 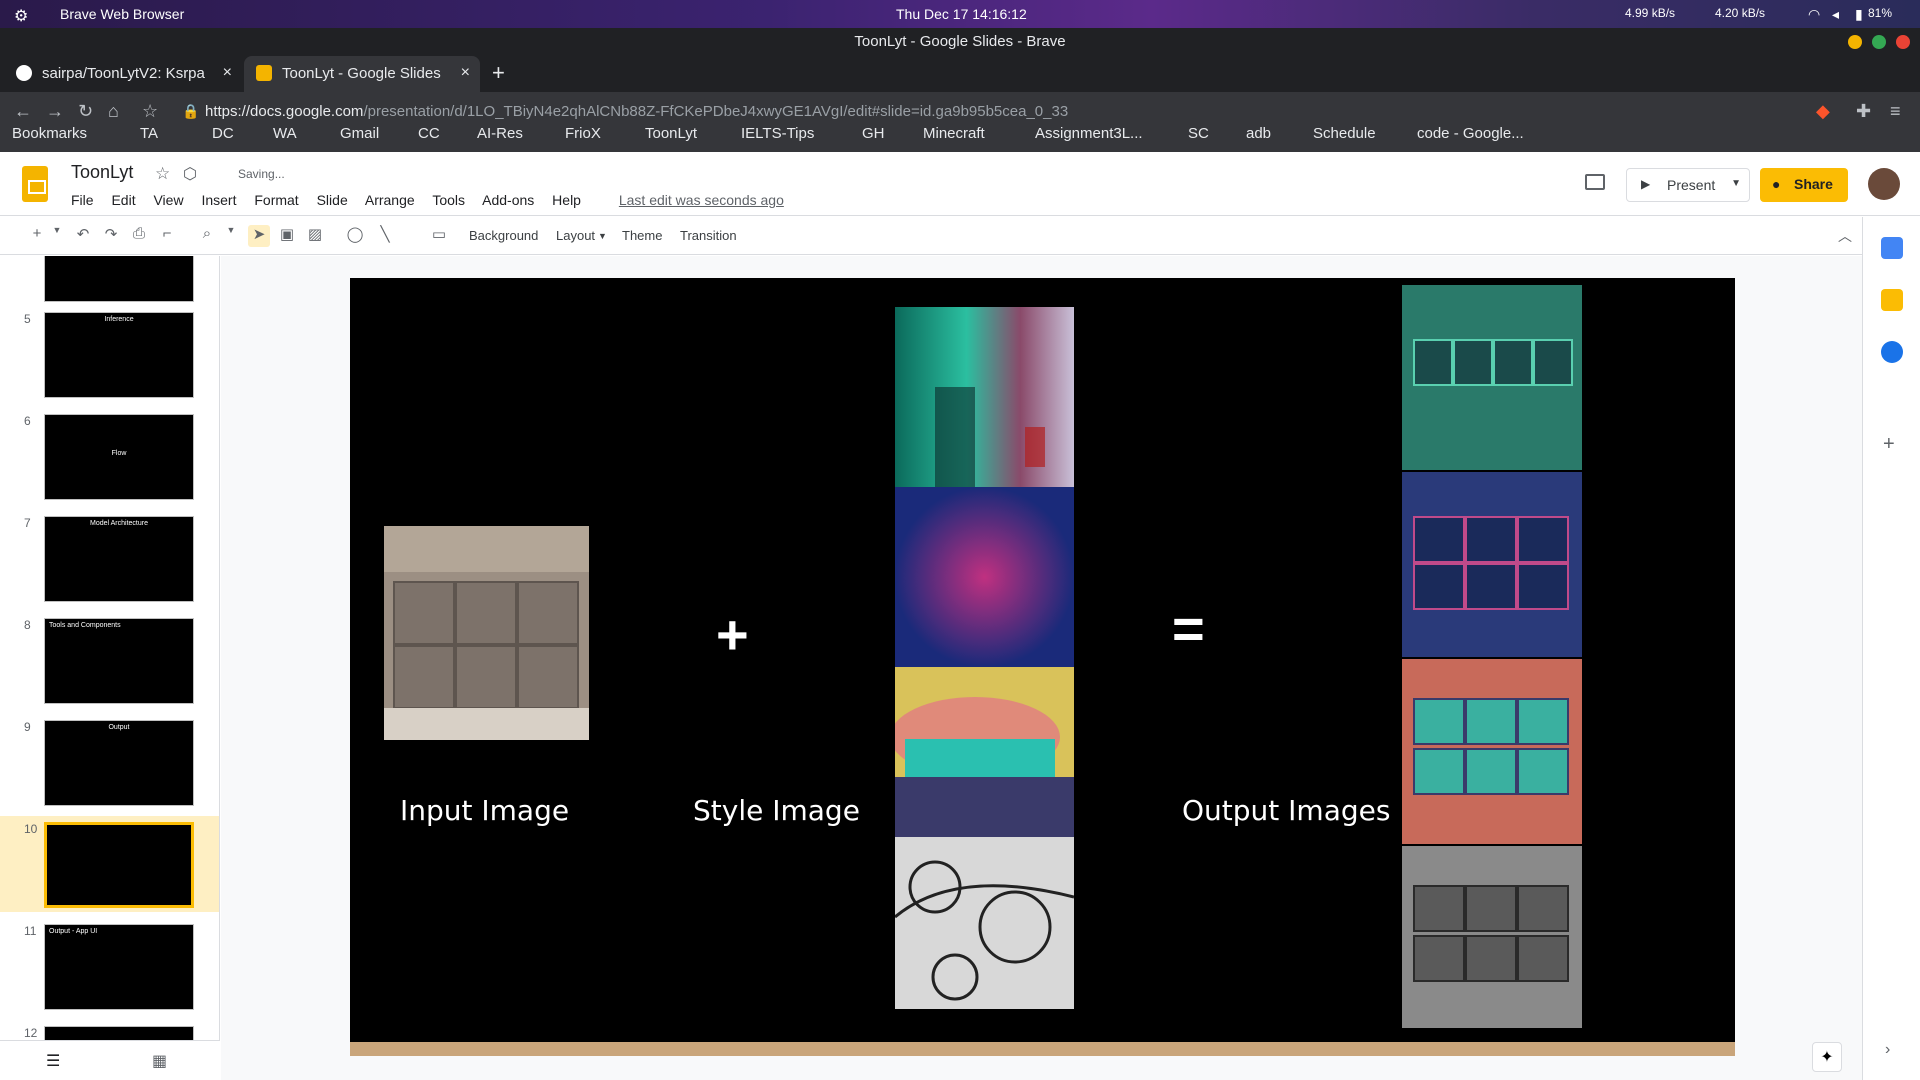 I want to click on lock-icon: 🔒, so click(x=190, y=111).